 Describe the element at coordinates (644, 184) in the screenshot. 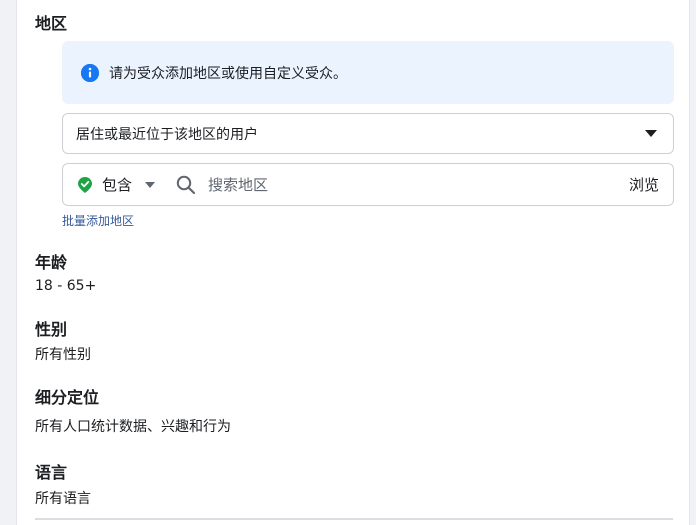

I see `browse-button: 浏览` at that location.